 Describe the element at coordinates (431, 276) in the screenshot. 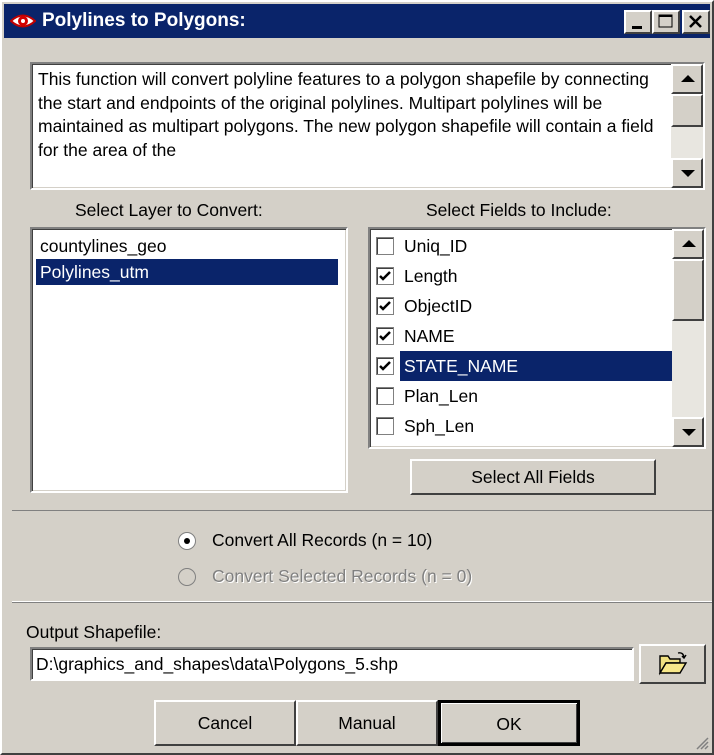

I see `field-label: Length` at that location.